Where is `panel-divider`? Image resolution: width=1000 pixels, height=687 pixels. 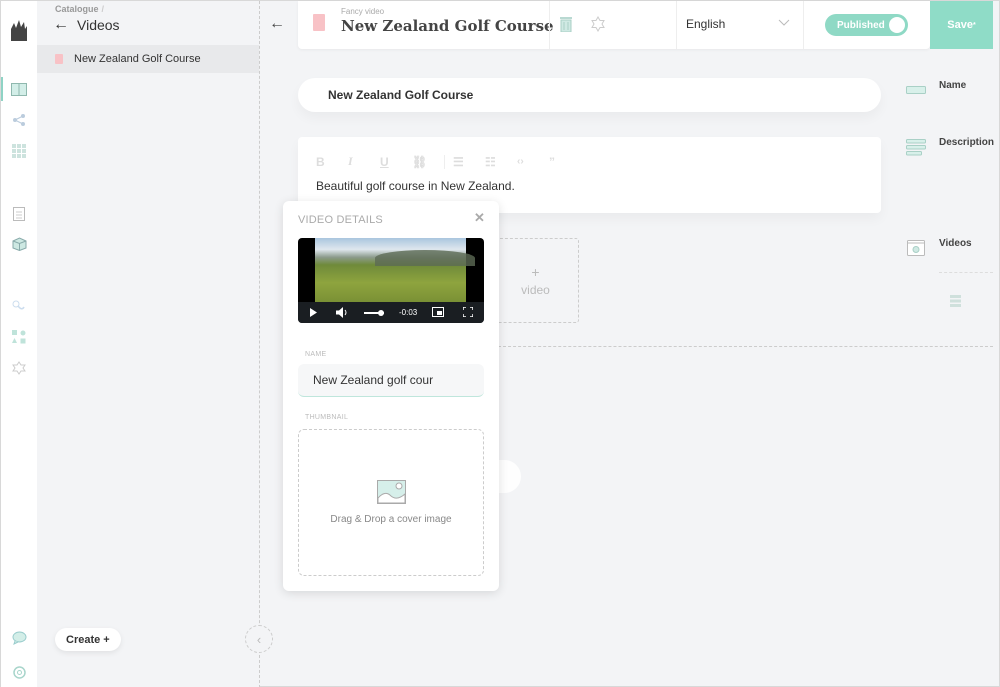 panel-divider is located at coordinates (259, 344).